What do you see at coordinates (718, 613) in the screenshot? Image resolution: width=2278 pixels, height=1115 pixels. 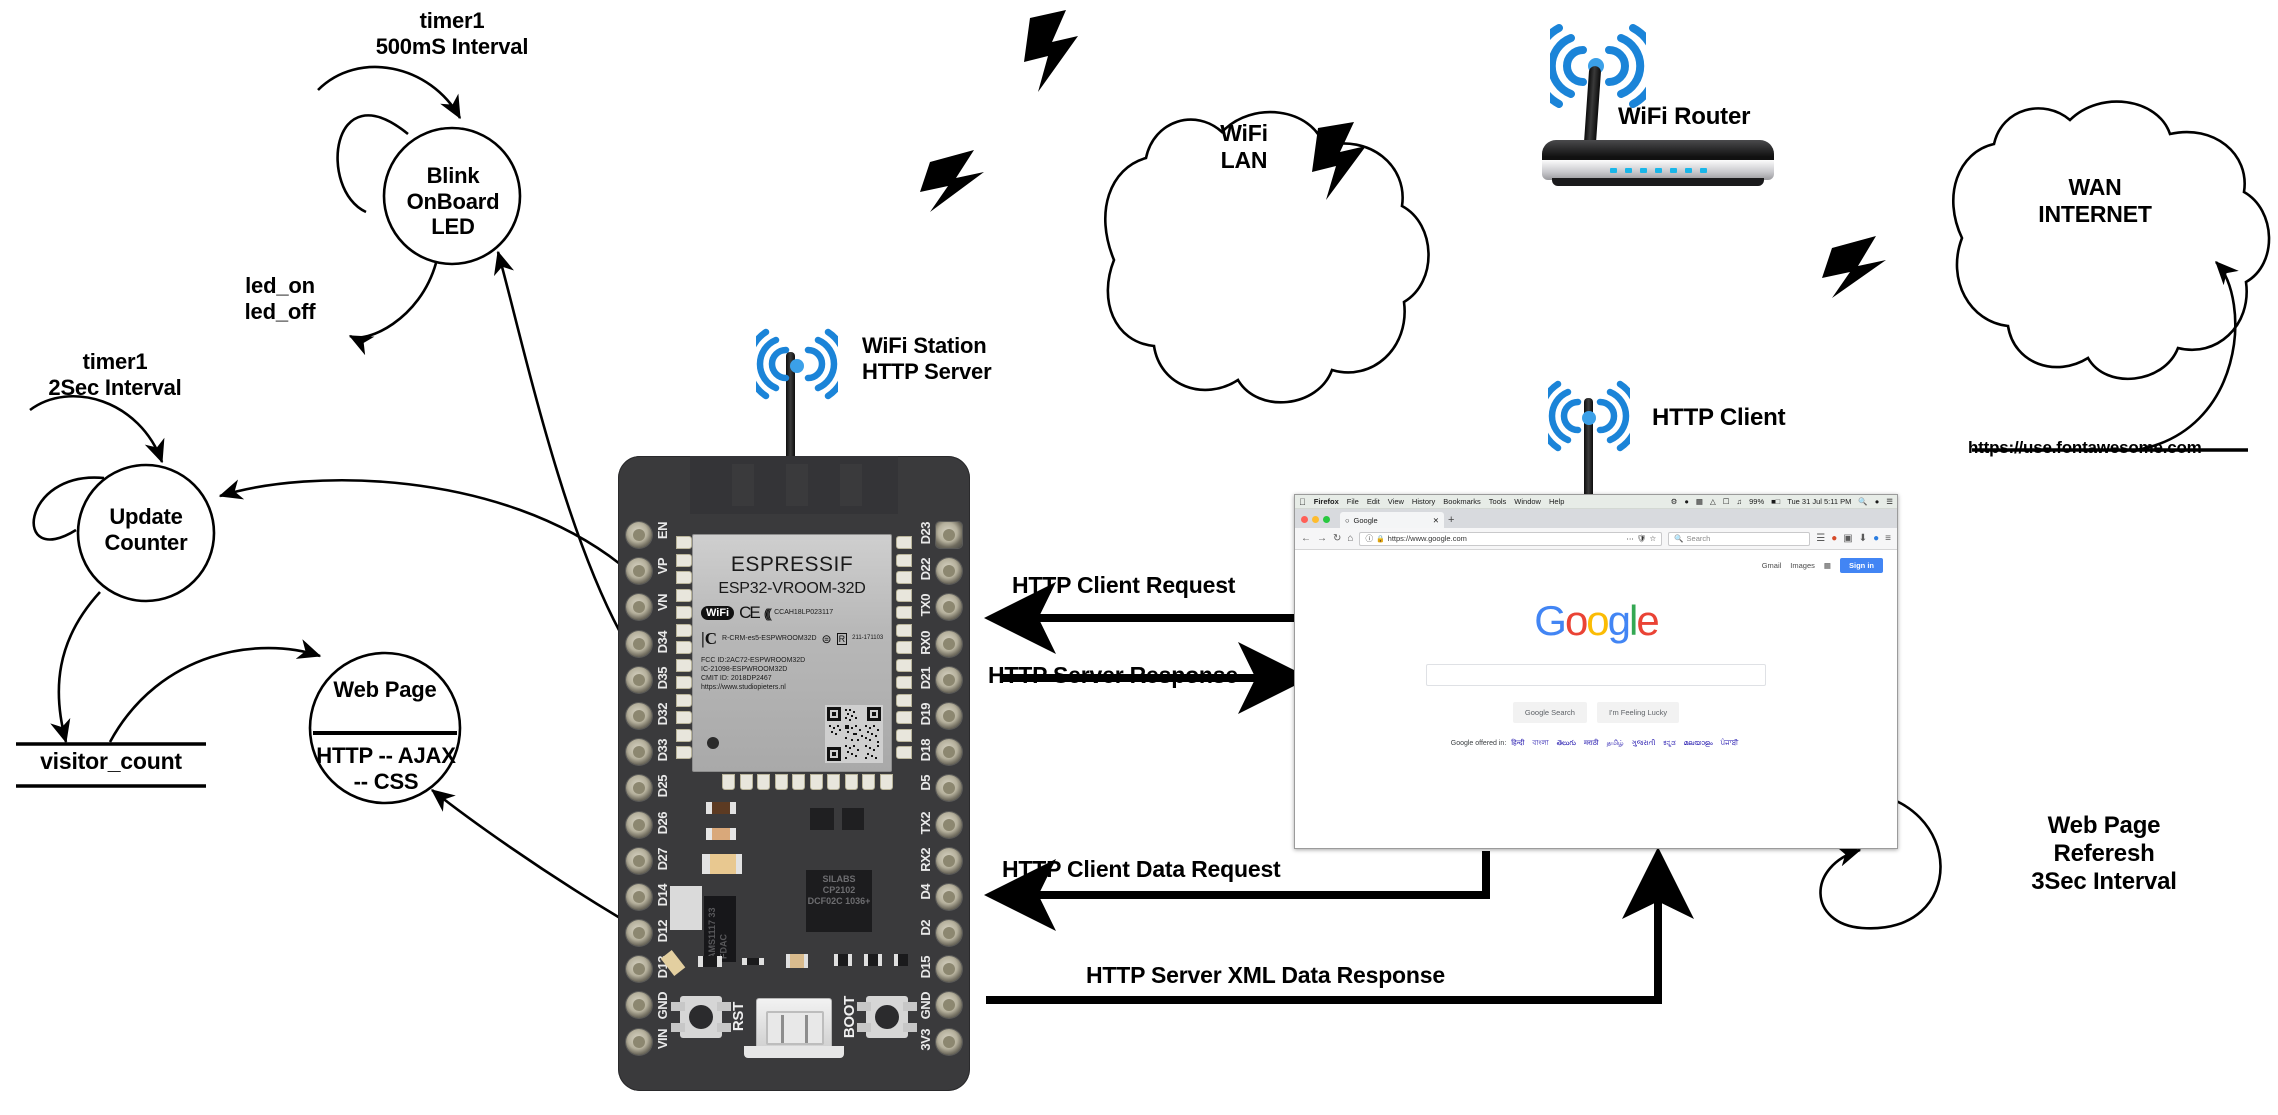 I see `wifi-logo-badge: WiFi` at bounding box center [718, 613].